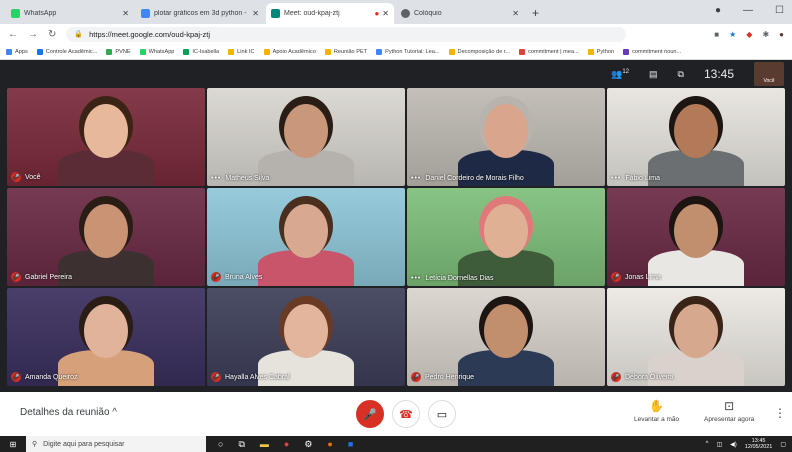 This screenshot has width=792, height=452. What do you see at coordinates (150, 34) in the screenshot?
I see `url-text: https://meet.google.com/oud-kpaj-ztj` at bounding box center [150, 34].